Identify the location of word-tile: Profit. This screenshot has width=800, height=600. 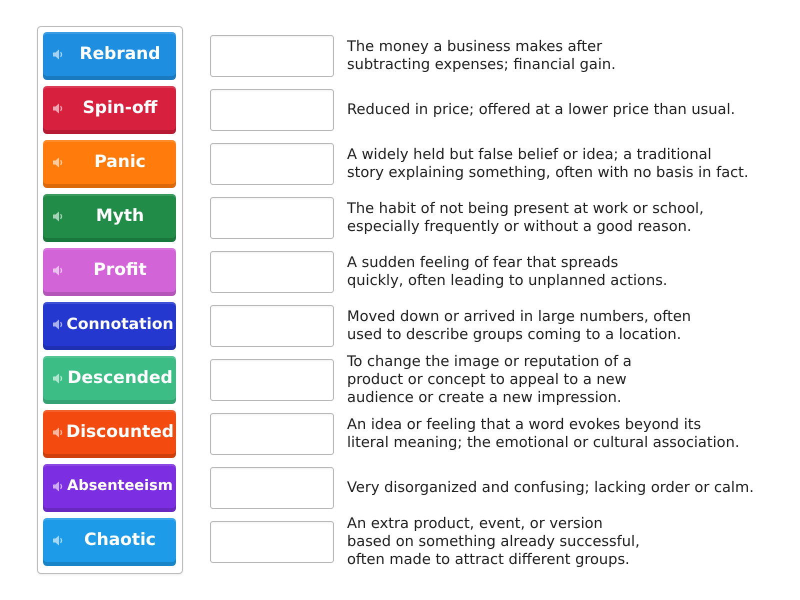
(109, 272).